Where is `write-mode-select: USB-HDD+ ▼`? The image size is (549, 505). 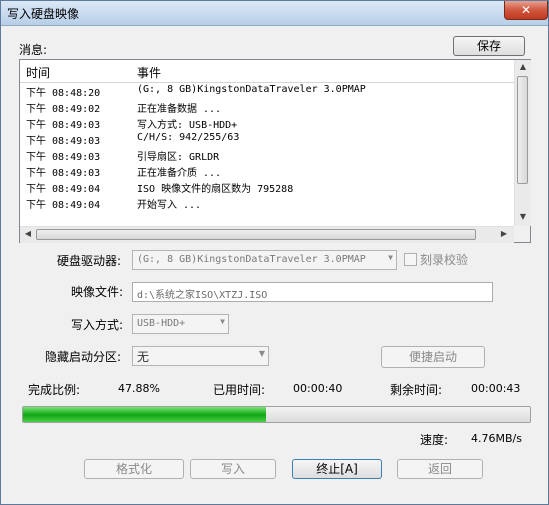 write-mode-select: USB-HDD+ ▼ is located at coordinates (180, 324).